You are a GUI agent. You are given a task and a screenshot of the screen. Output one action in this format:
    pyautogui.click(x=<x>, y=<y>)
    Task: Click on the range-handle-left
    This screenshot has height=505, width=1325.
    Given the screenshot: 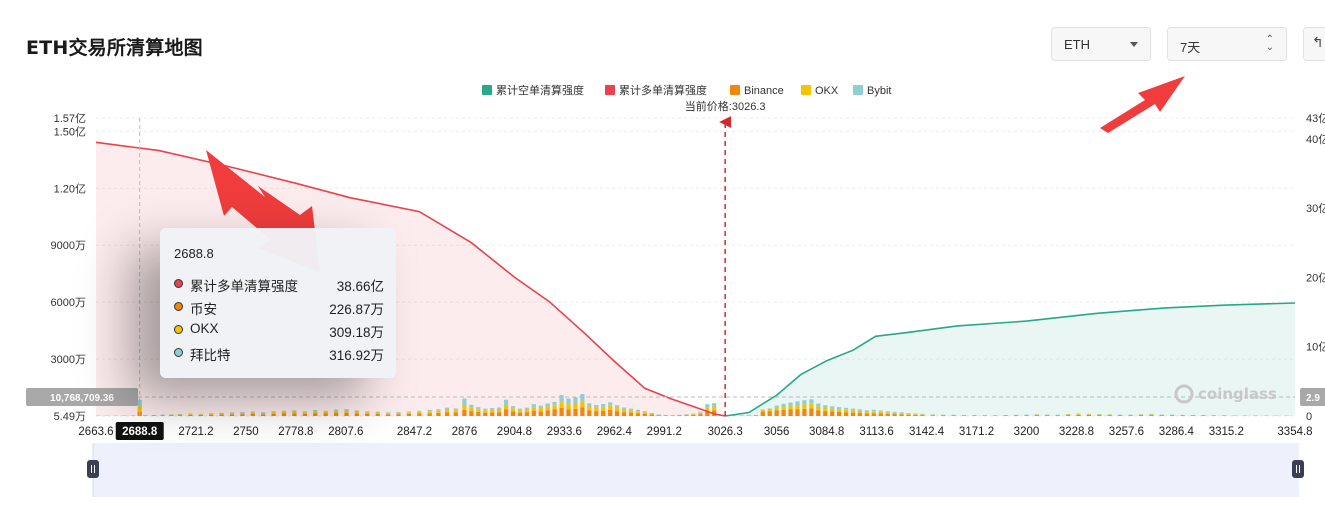 What is the action you would take?
    pyautogui.click(x=93, y=469)
    